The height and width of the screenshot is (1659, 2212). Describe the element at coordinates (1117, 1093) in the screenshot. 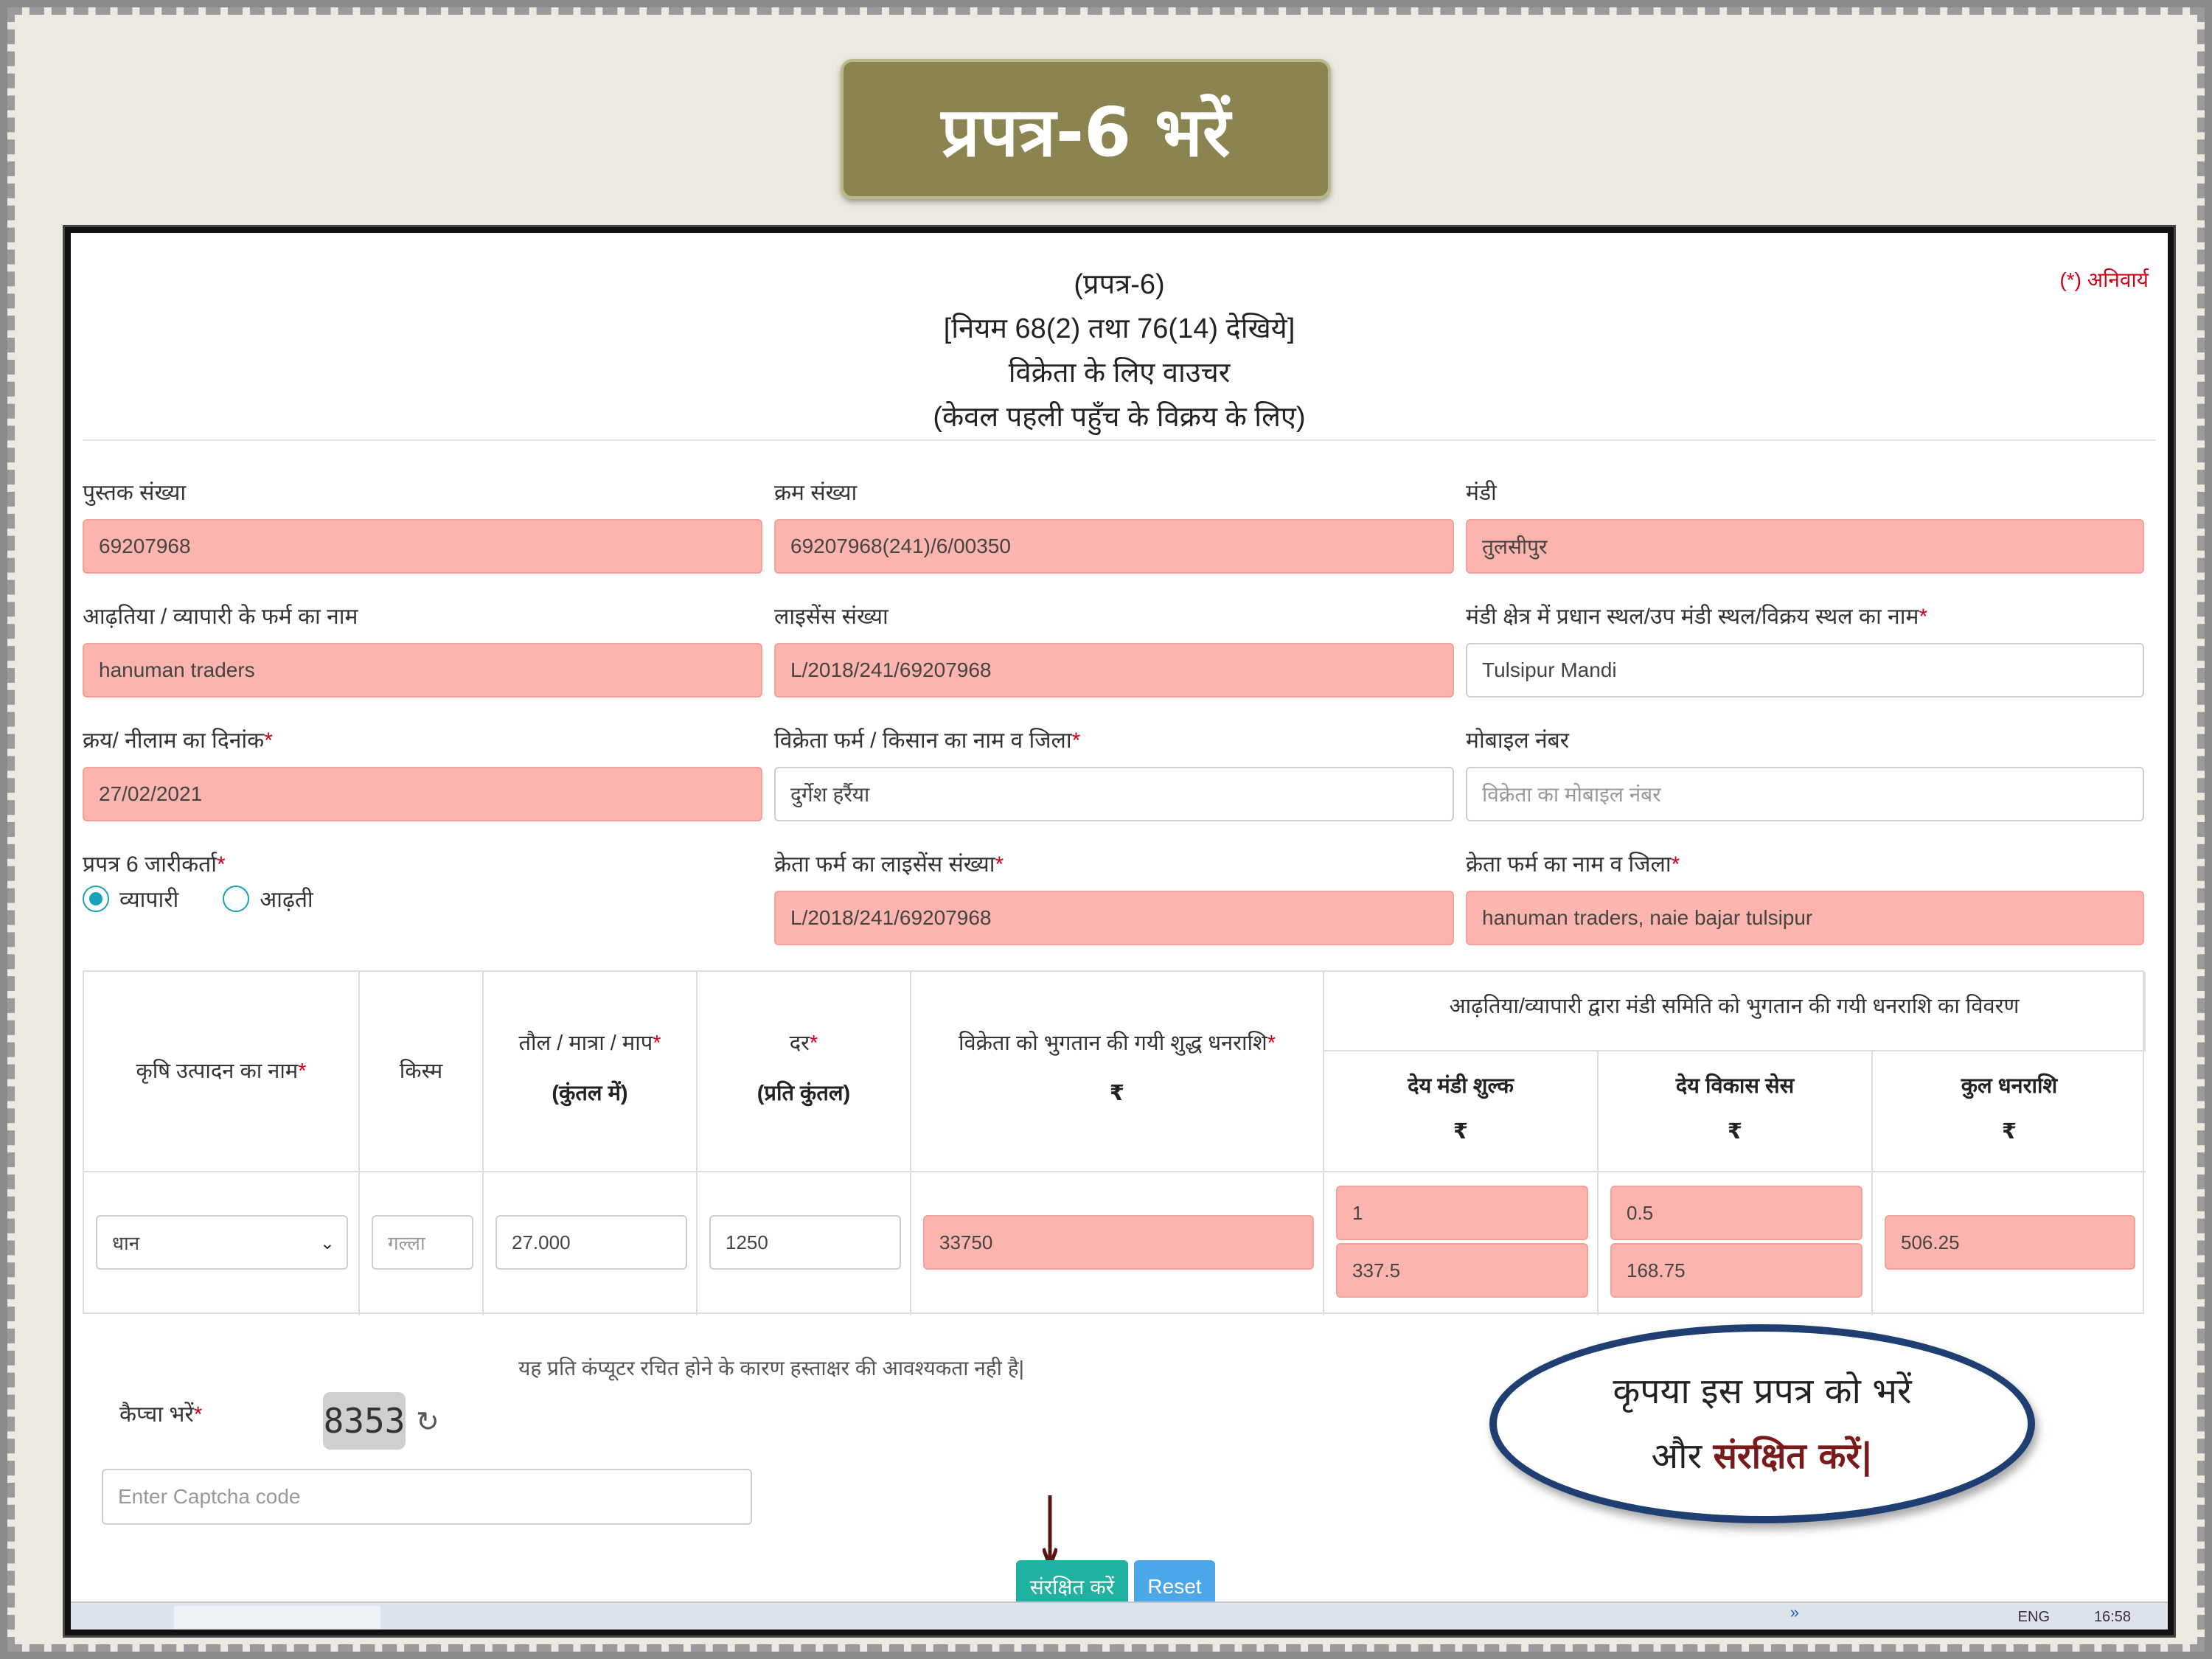

I see `th-net-amount-unit: ₹` at that location.